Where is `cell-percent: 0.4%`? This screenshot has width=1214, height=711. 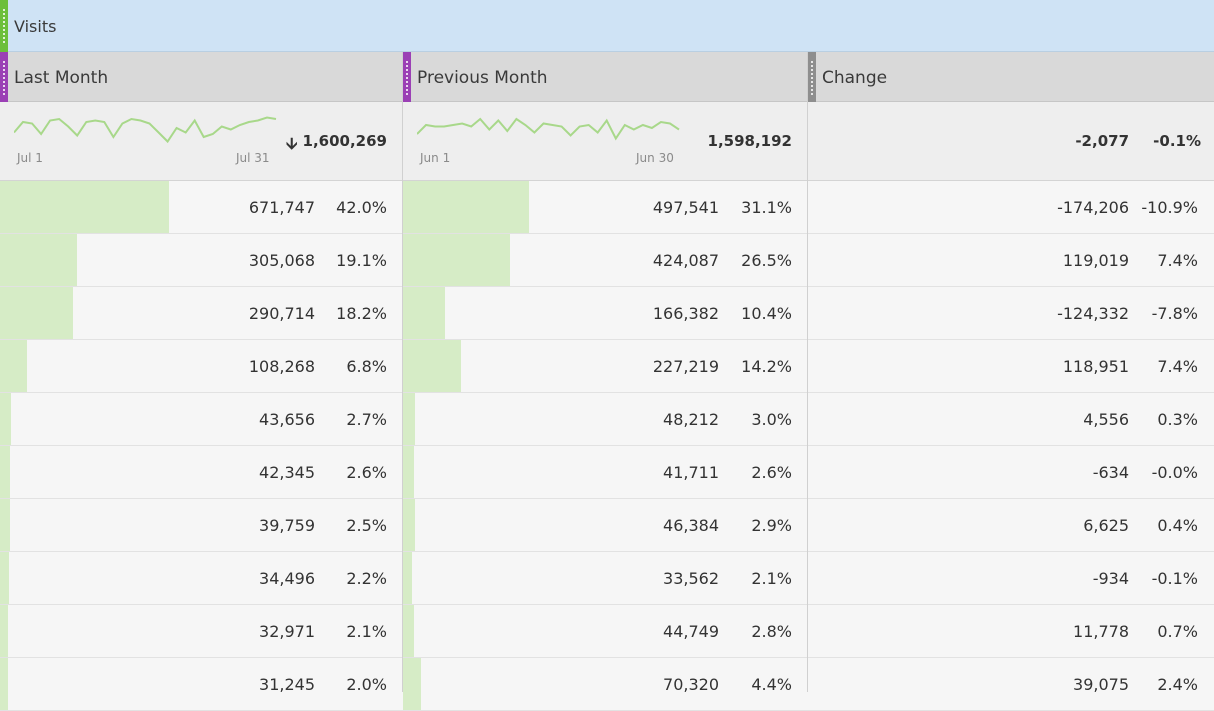 cell-percent: 0.4% is located at coordinates (1177, 525).